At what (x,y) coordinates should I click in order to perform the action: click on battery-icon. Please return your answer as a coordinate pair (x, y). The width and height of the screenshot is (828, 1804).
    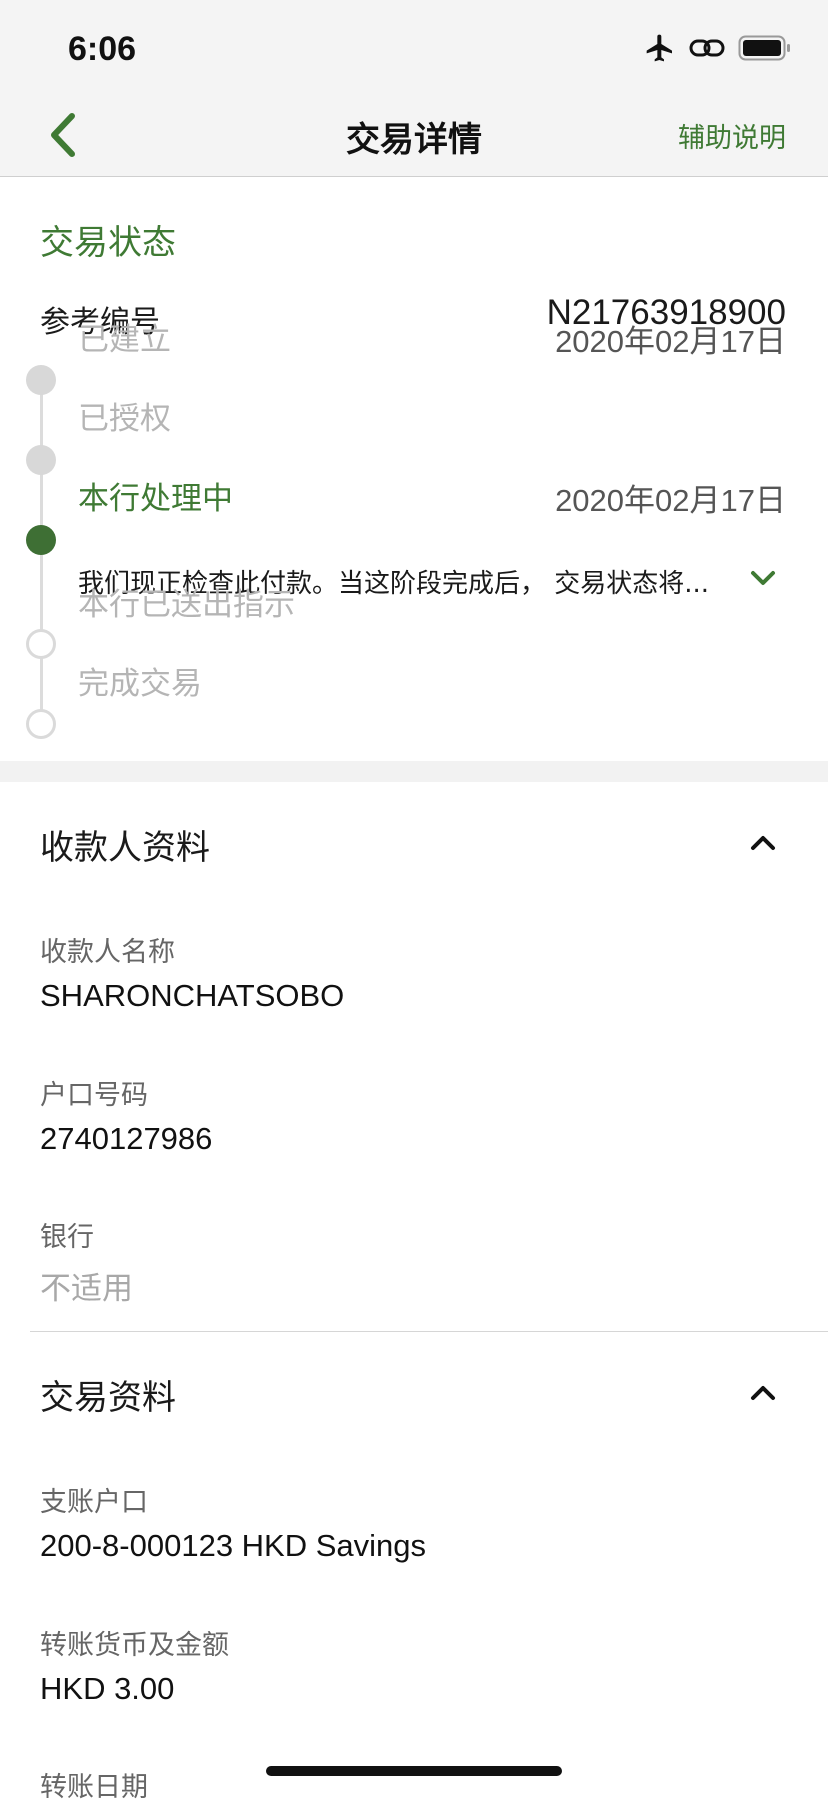
    Looking at the image, I should click on (764, 48).